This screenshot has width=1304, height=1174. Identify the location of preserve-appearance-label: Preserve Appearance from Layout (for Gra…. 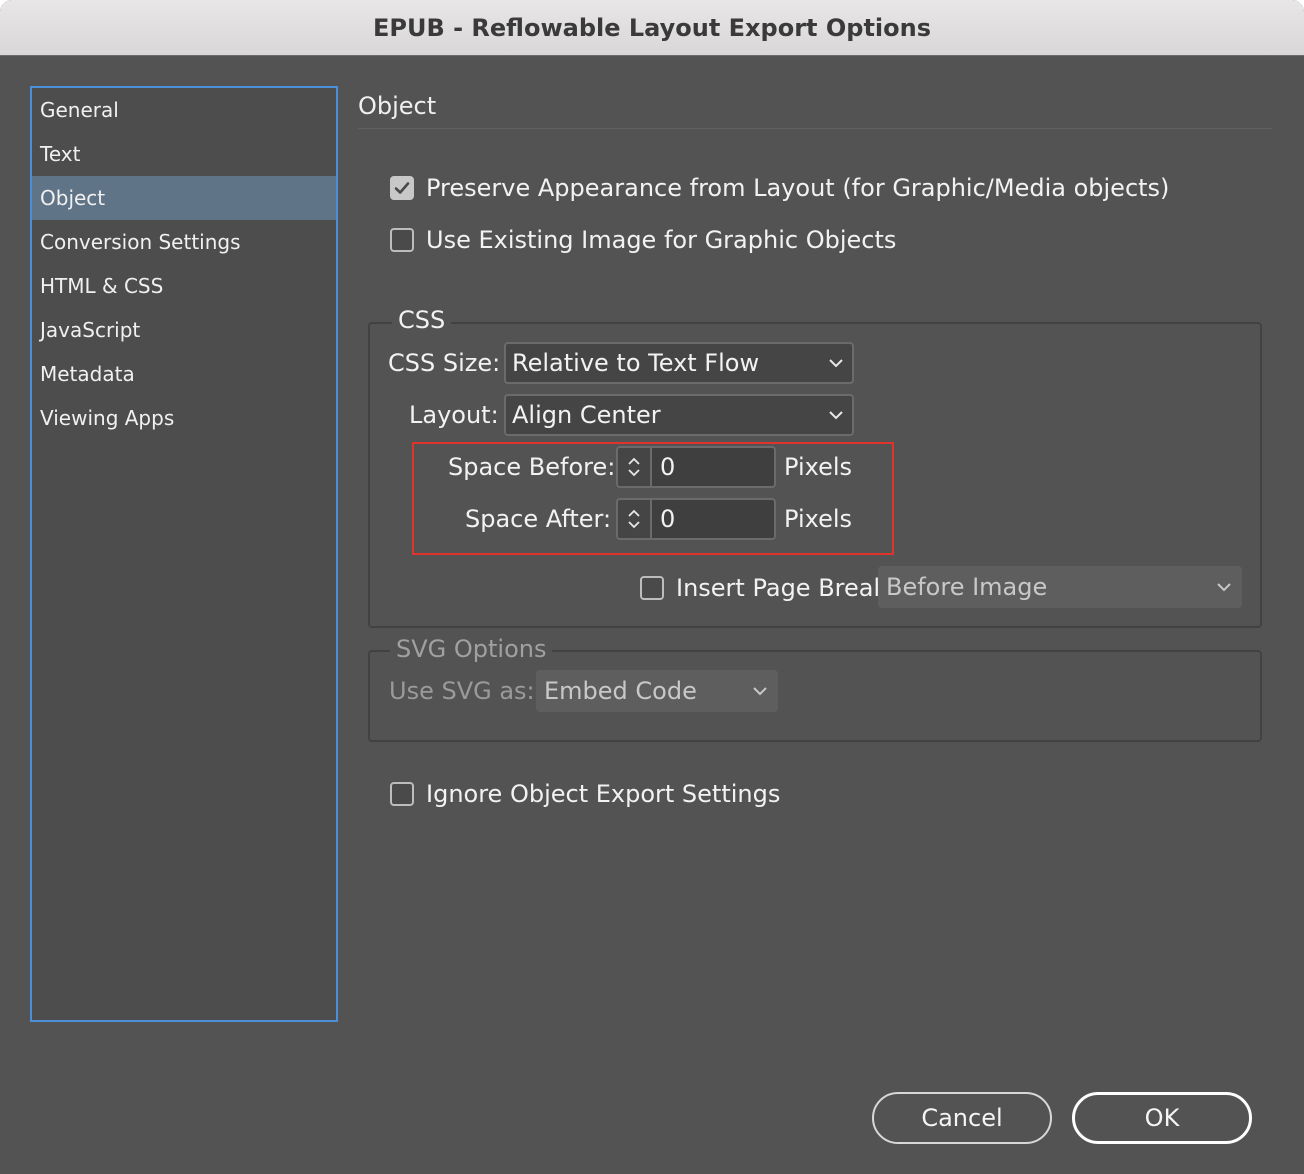
(798, 188).